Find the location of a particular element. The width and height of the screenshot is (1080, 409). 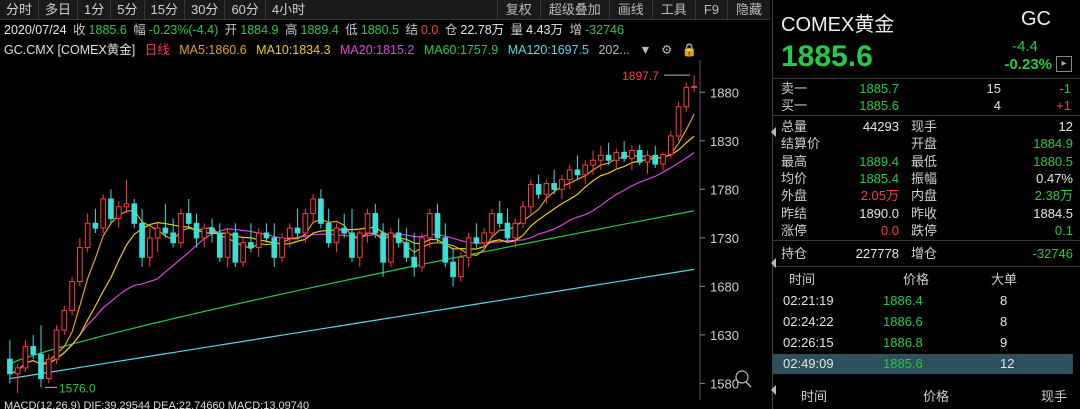

ticks-footer-hand: 现手 is located at coordinates (1054, 396).